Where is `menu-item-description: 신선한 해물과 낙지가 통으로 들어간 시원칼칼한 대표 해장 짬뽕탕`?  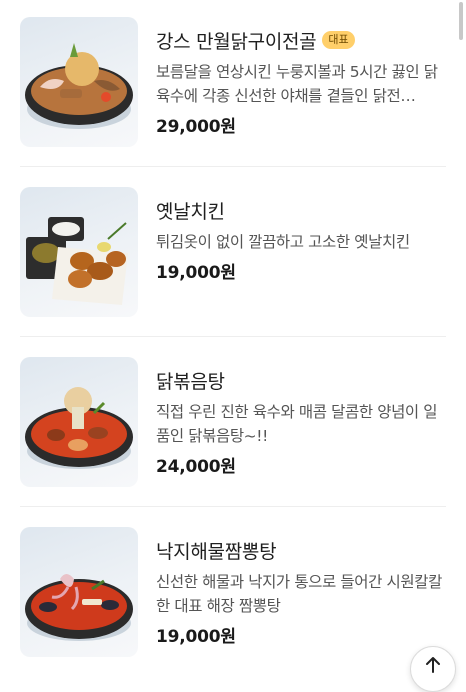
menu-item-description: 신선한 해물과 낙지가 통으로 들어간 시원칼칼한 대표 해장 짬뽕탕 is located at coordinates (299, 594).